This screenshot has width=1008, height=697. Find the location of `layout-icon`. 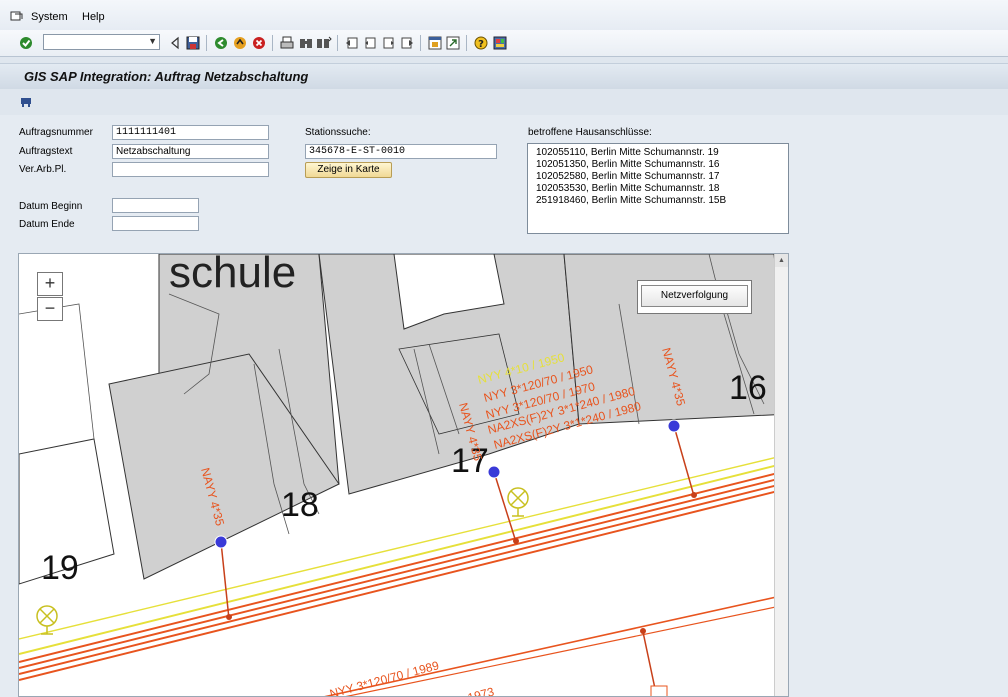

layout-icon is located at coordinates (500, 43).